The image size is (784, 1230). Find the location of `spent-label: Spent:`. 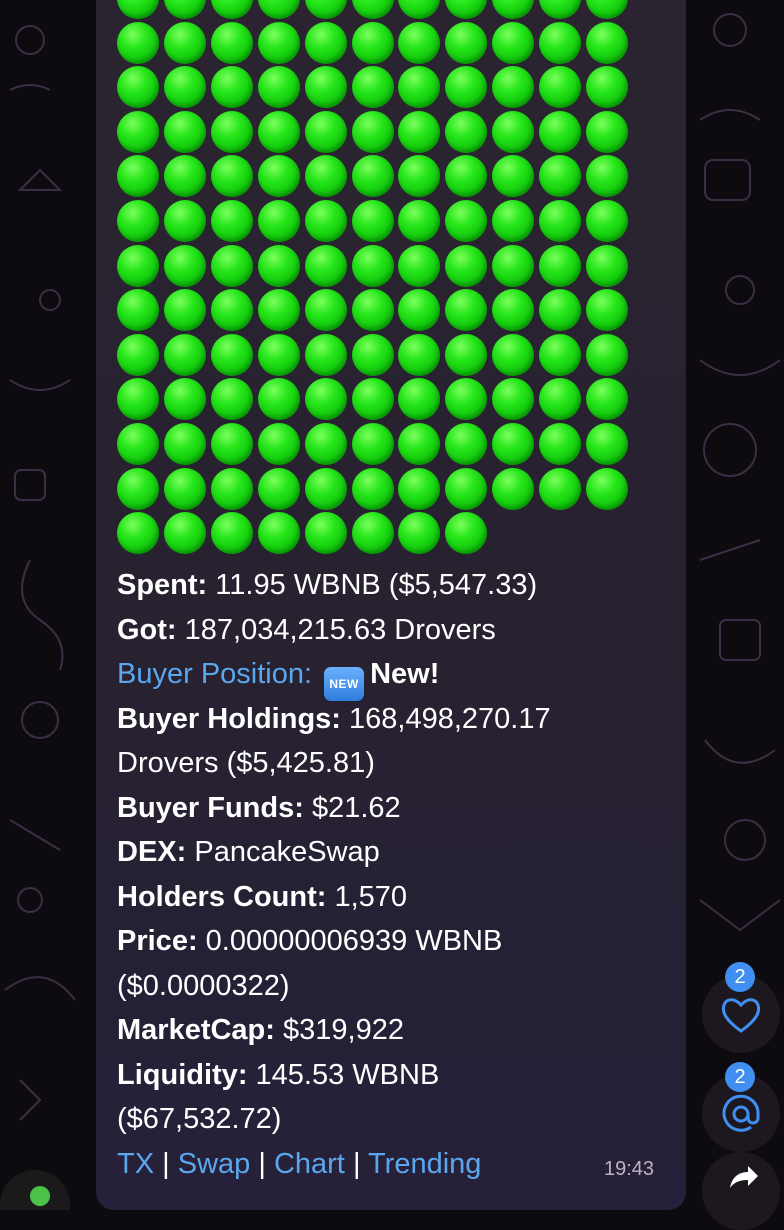

spent-label: Spent: is located at coordinates (162, 585).